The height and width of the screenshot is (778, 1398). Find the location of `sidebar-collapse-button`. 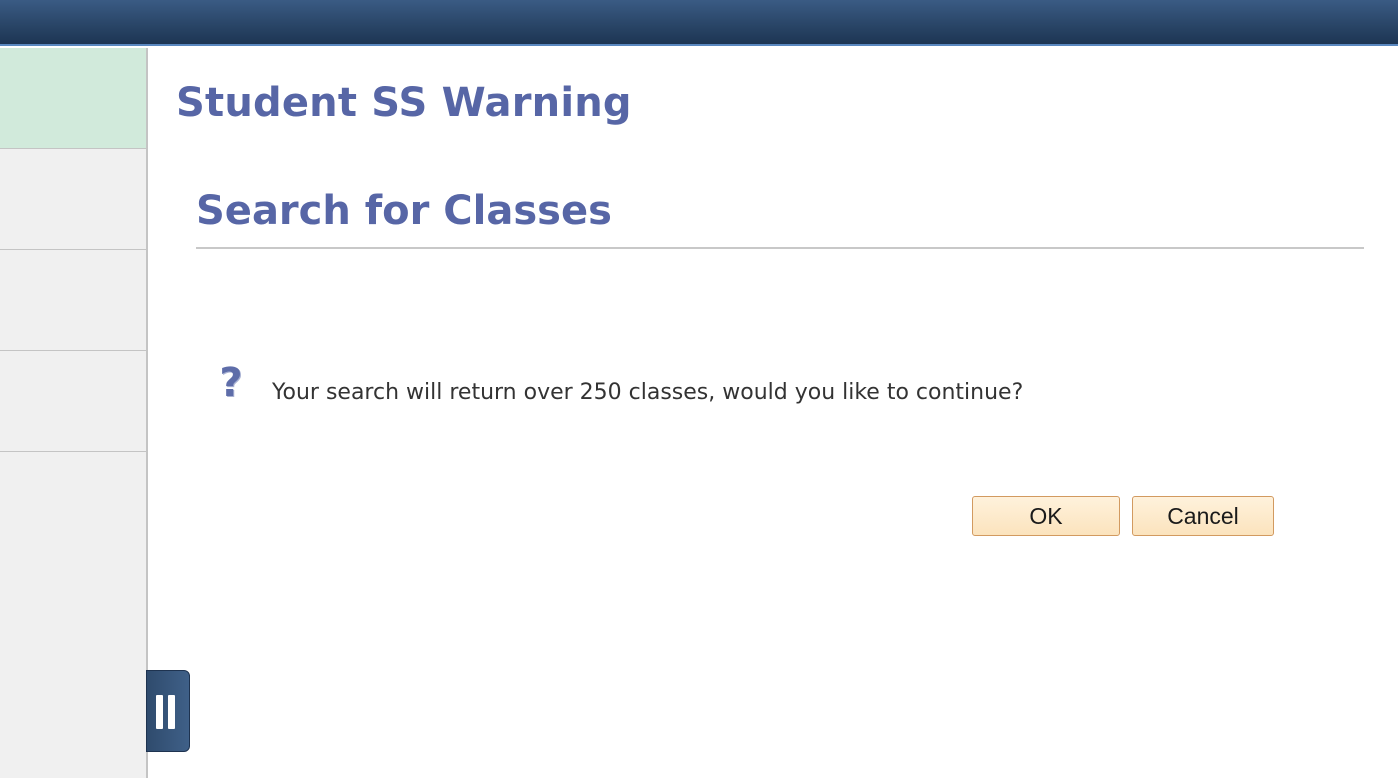

sidebar-collapse-button is located at coordinates (168, 711).